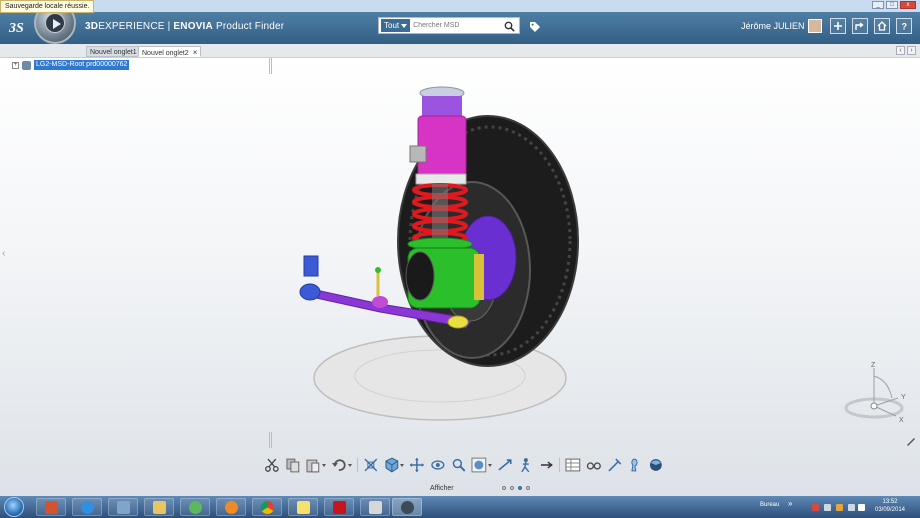 The image size is (920, 518). Describe the element at coordinates (839, 507) in the screenshot. I see `tray-flag-icon` at that location.